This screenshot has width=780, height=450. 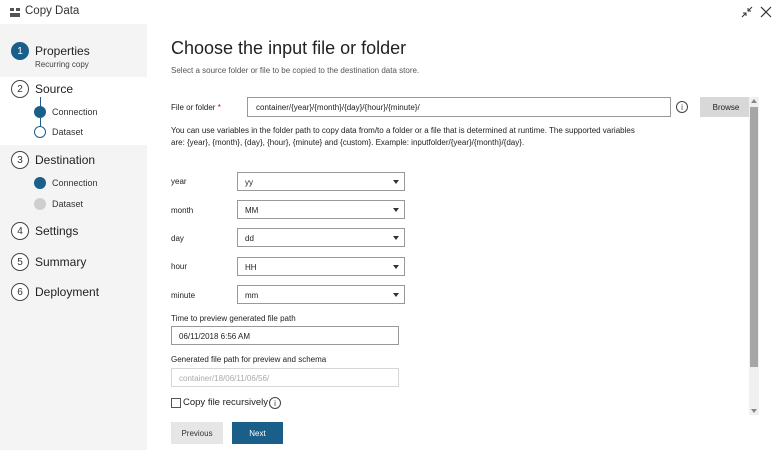 I want to click on month-select: MM, so click(x=321, y=209).